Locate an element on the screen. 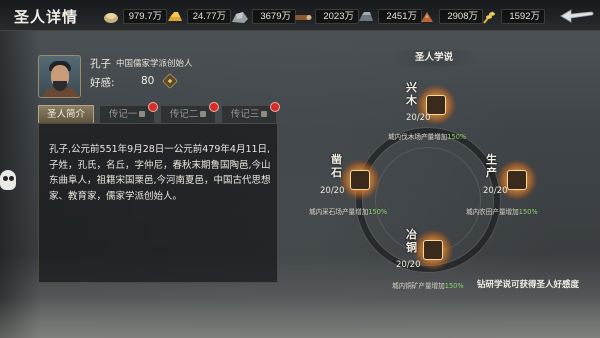 The width and height of the screenshot is (600, 338). pickaxe-icon is located at coordinates (360, 180).